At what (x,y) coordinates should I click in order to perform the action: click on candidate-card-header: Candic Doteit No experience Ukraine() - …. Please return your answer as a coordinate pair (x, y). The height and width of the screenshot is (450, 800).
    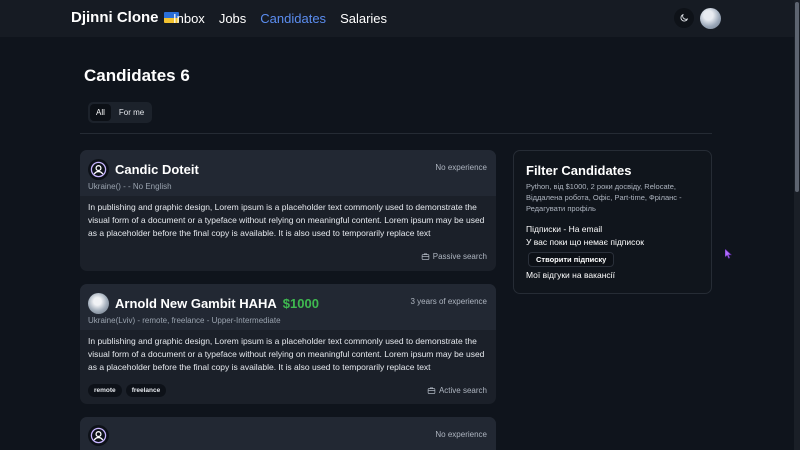
    Looking at the image, I should click on (288, 173).